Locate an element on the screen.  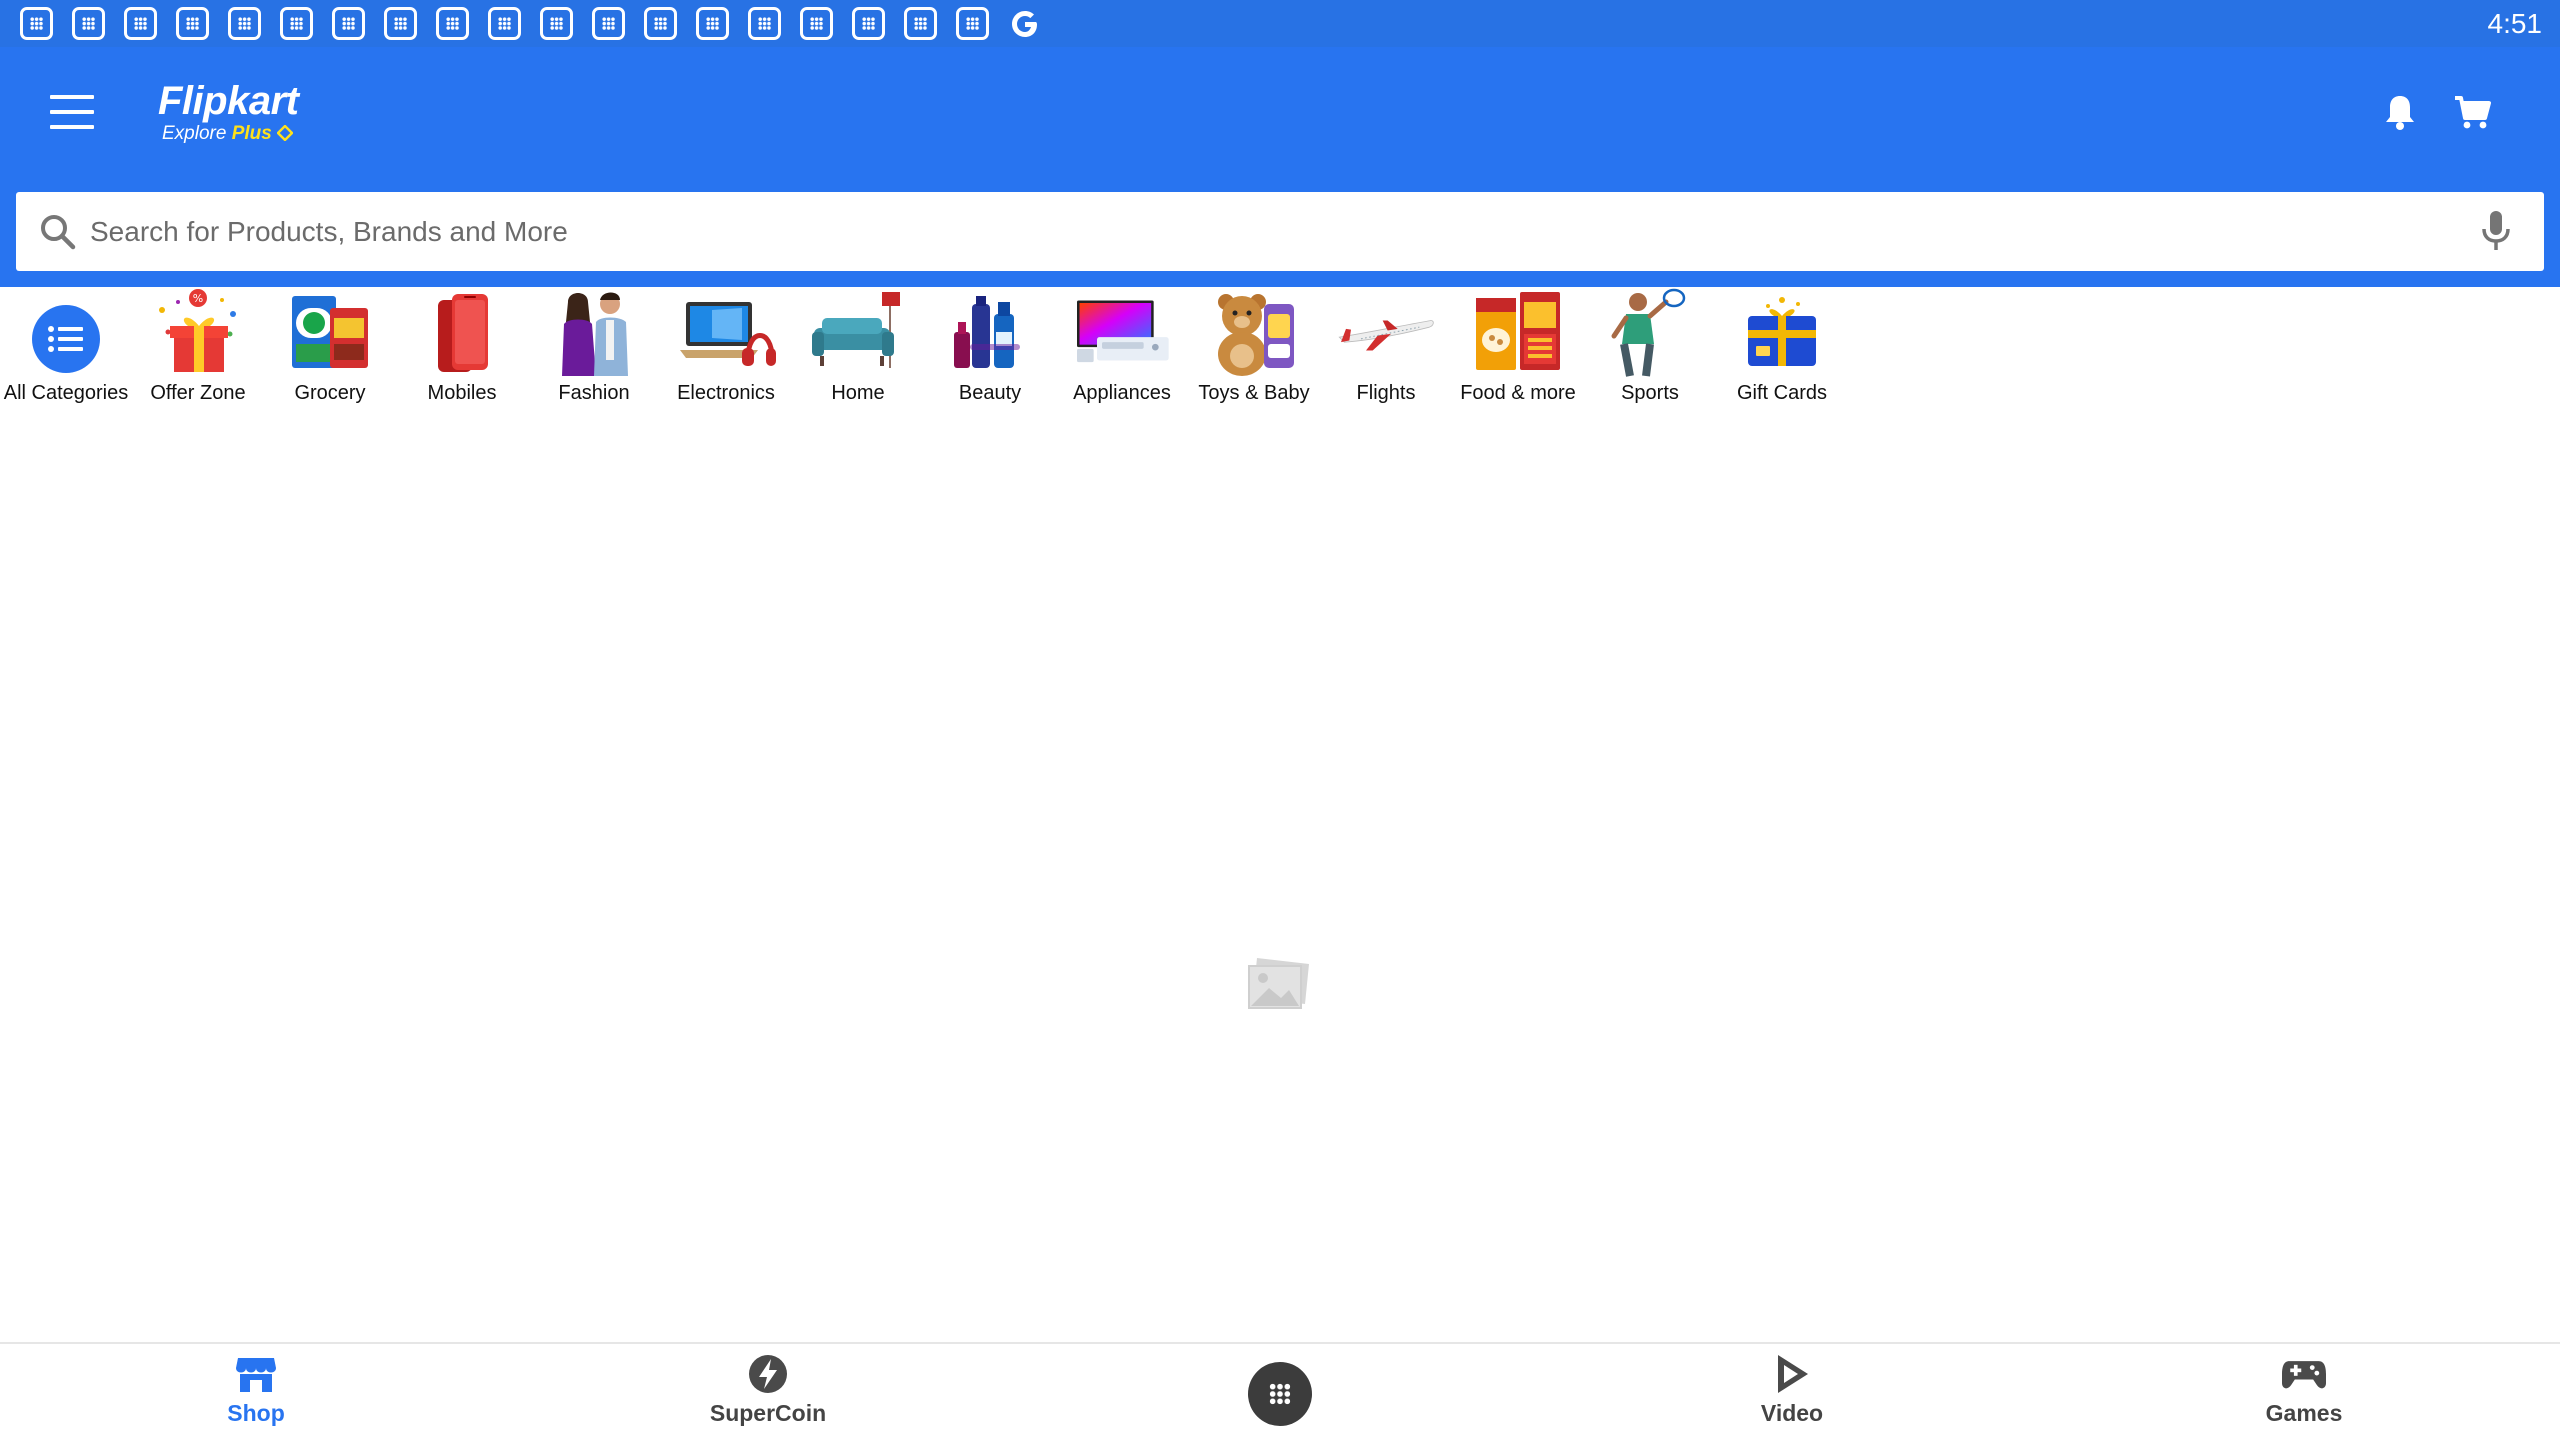
nav-supercoin: SuperCoin is located at coordinates (768, 1394).